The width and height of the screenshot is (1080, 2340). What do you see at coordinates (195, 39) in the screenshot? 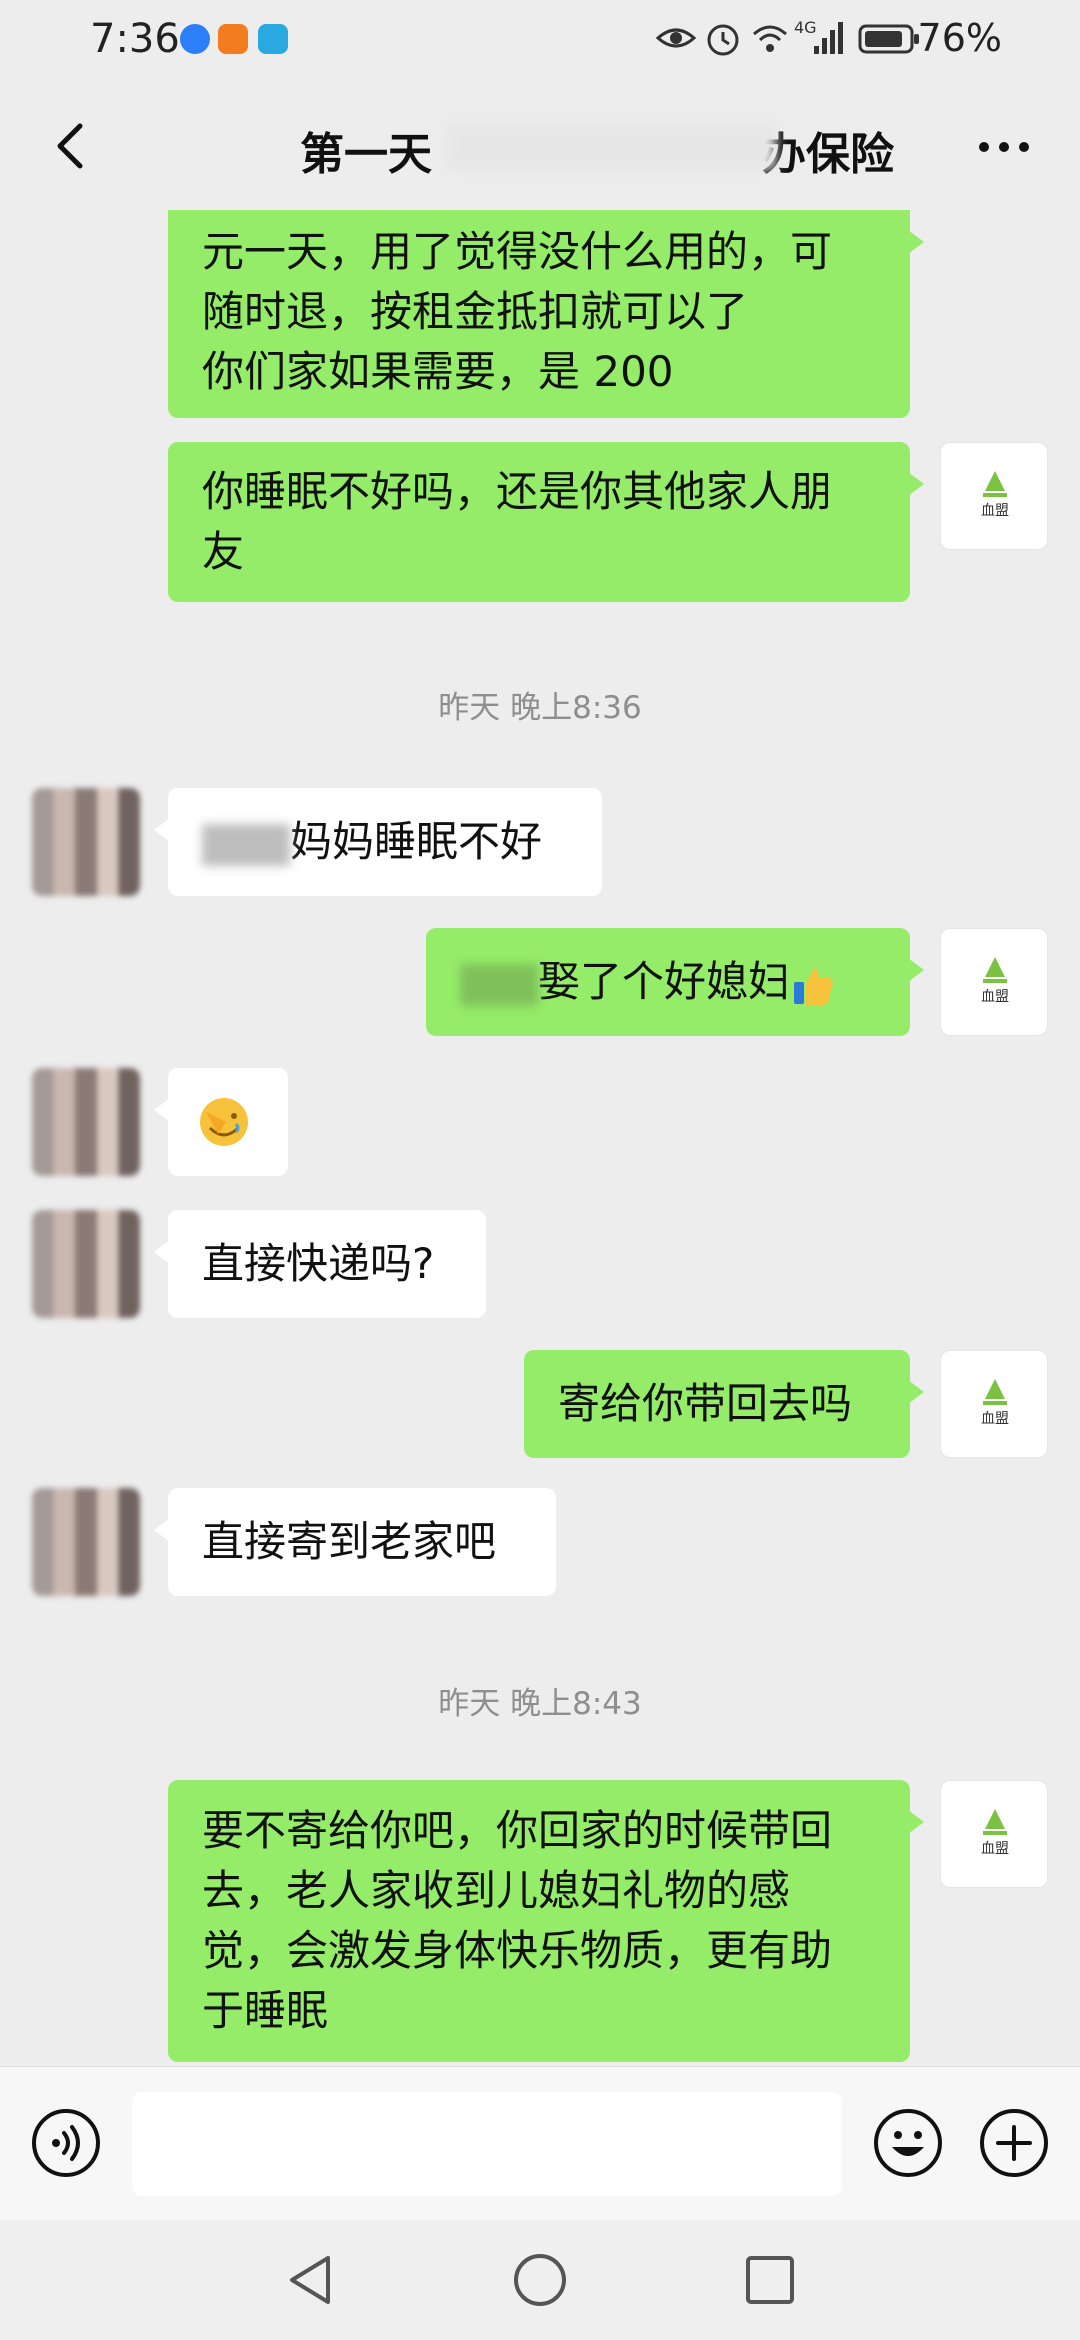
I see `browser-app-icon` at bounding box center [195, 39].